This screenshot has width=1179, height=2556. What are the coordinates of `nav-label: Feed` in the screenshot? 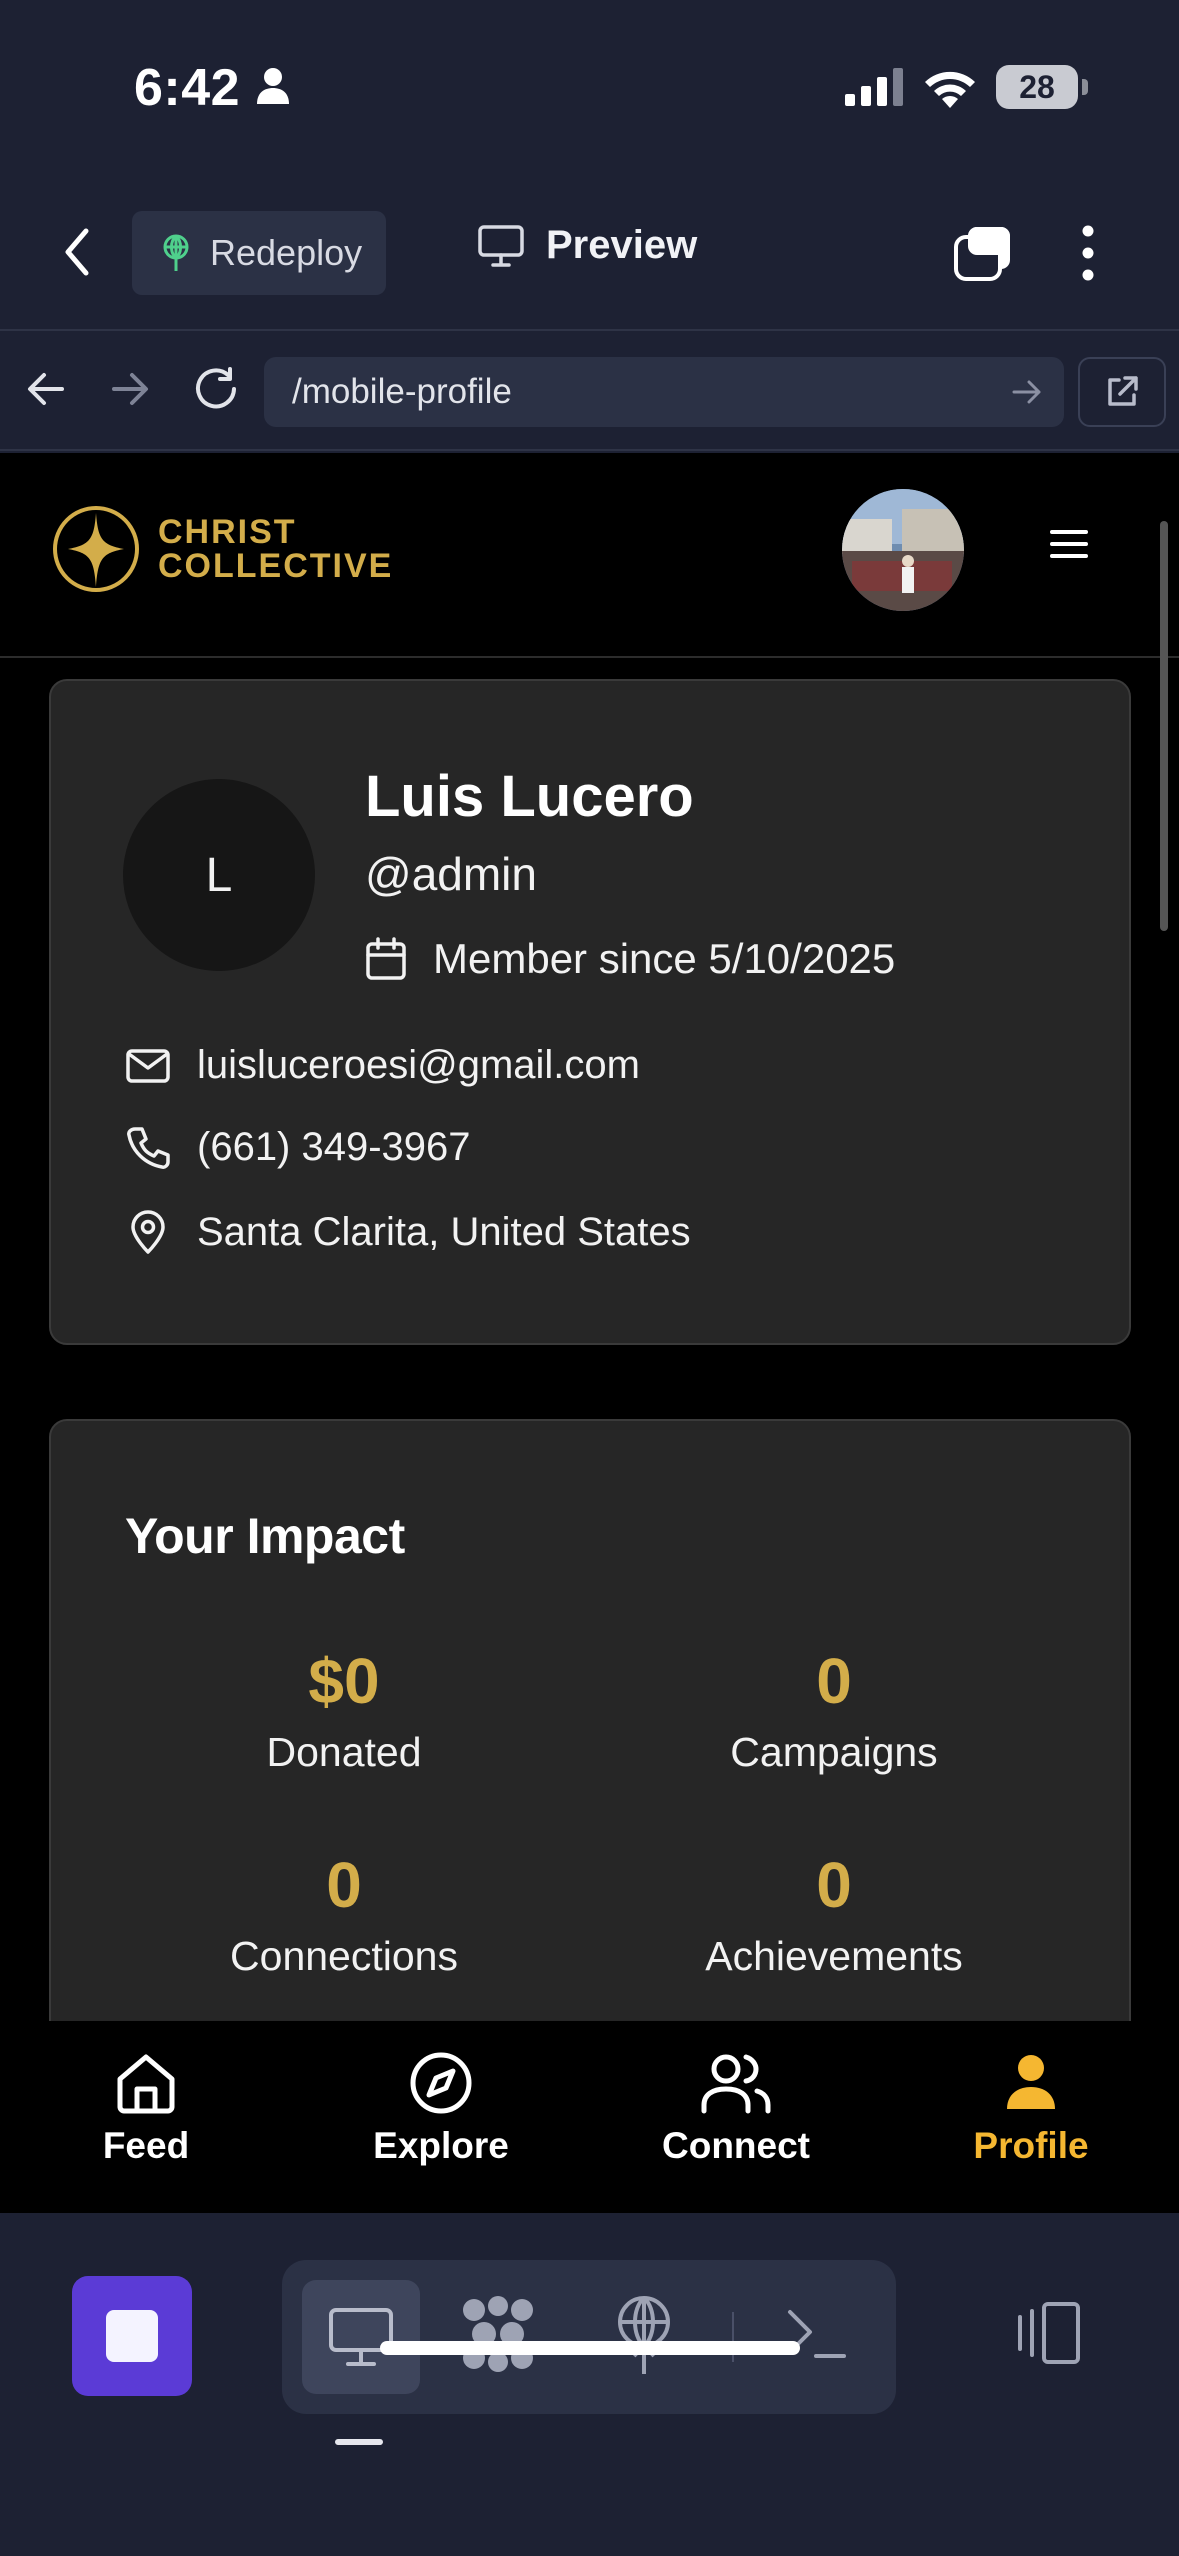 It's located at (146, 2145).